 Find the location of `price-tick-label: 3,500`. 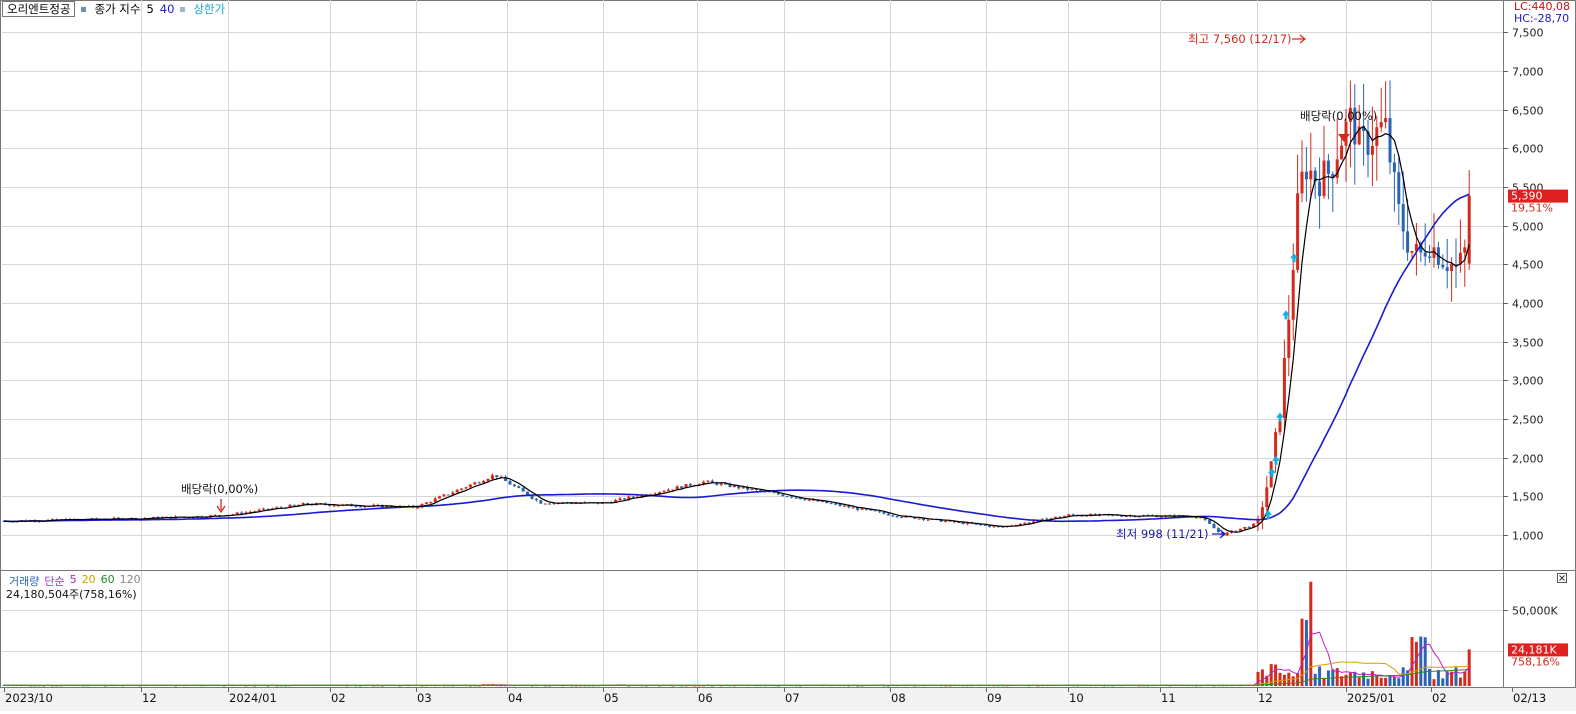

price-tick-label: 3,500 is located at coordinates (1528, 343).